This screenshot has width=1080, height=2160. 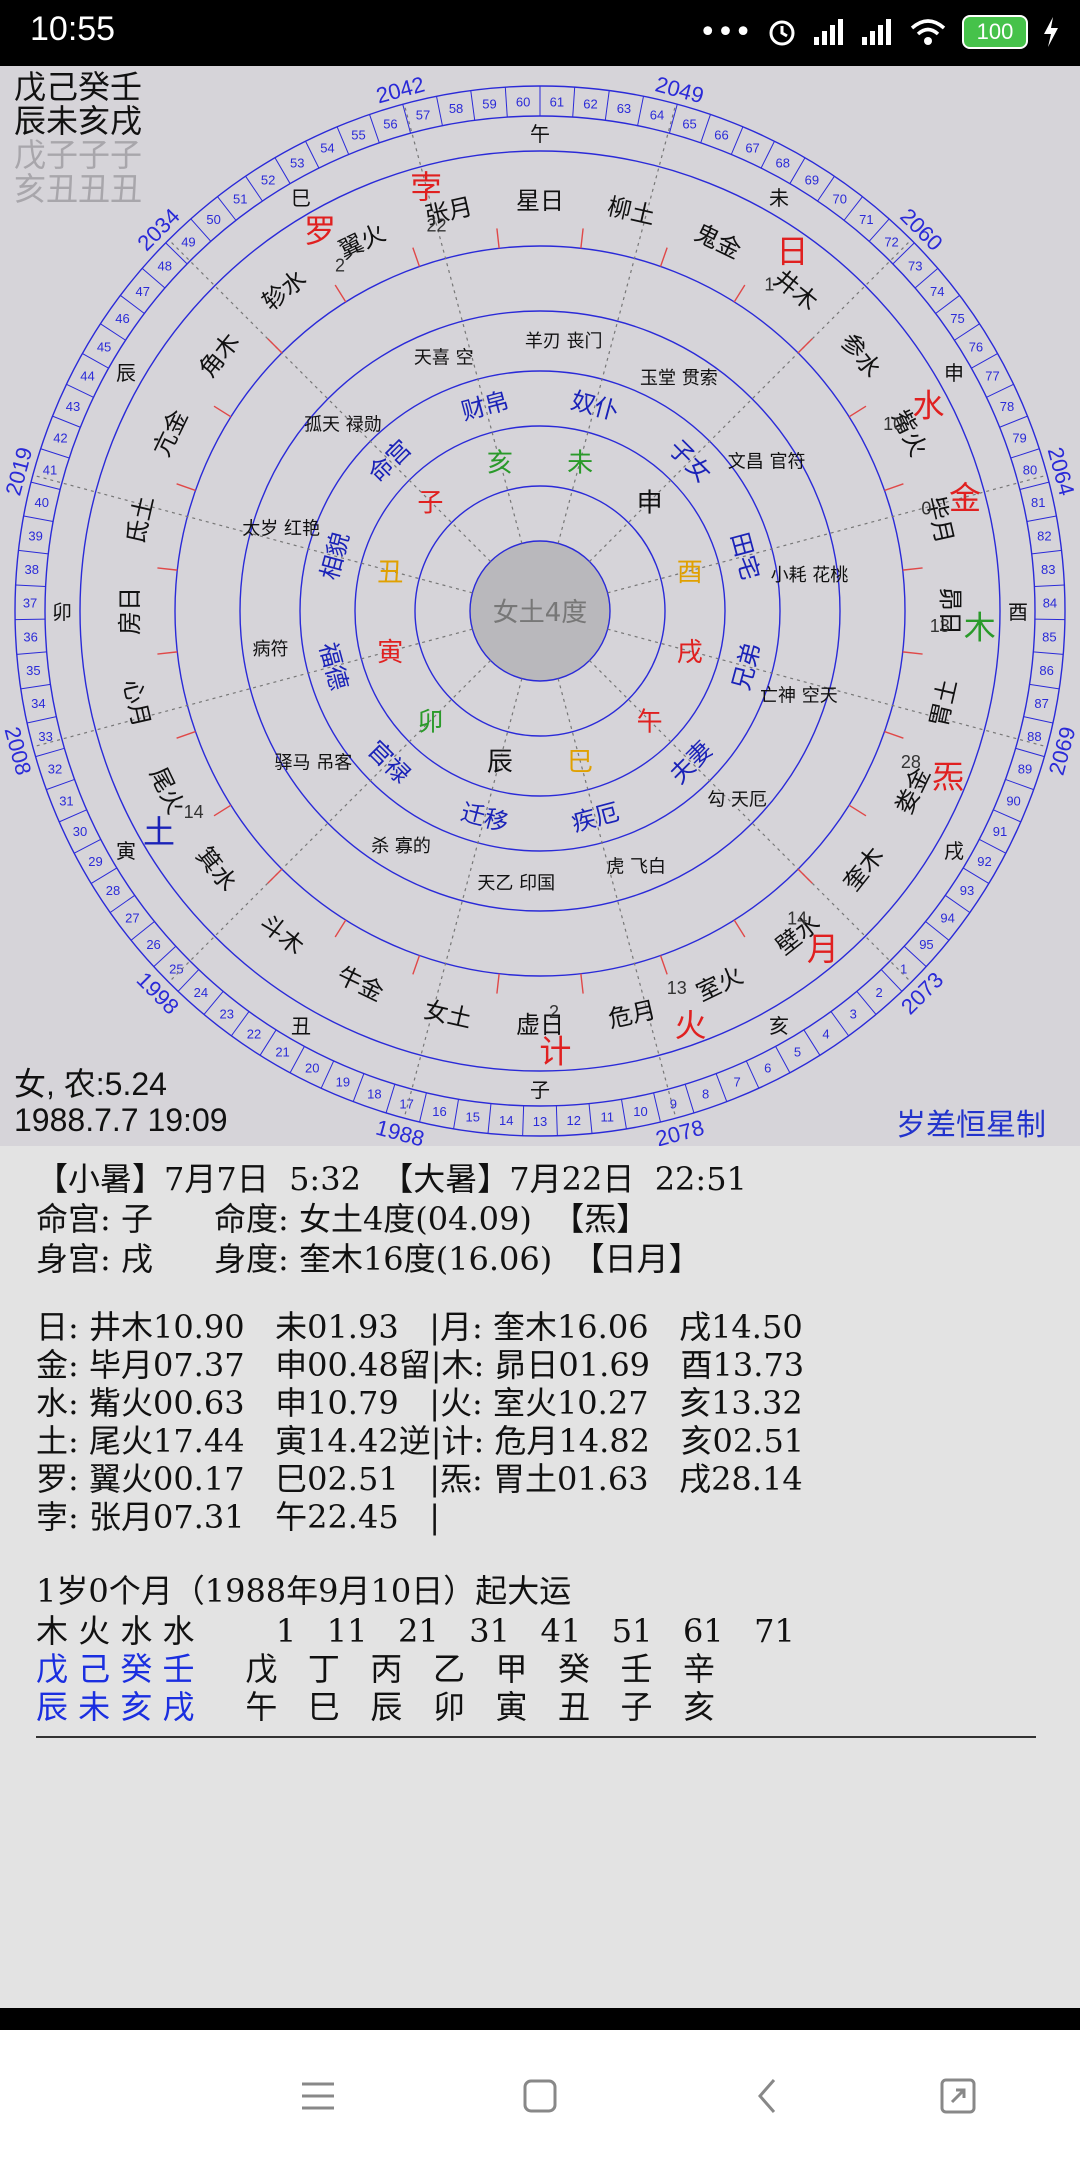 I want to click on inner-branch: 午, so click(x=650, y=723).